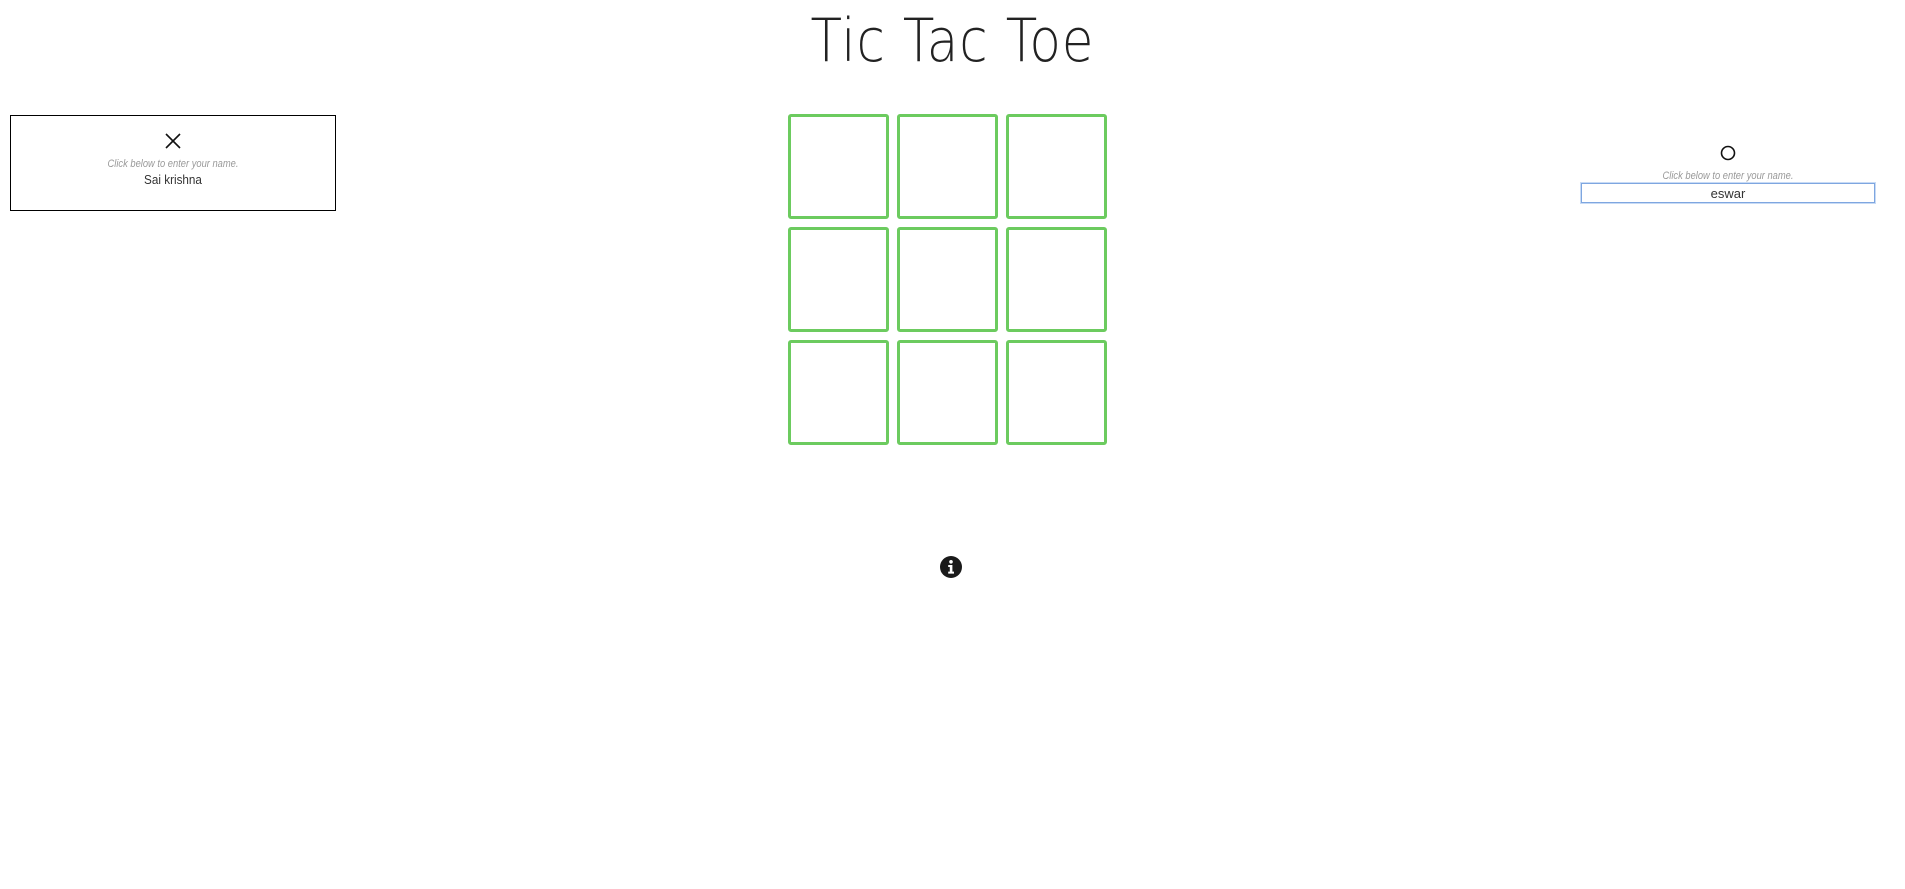 Image resolution: width=1905 pixels, height=889 pixels. Describe the element at coordinates (951, 567) in the screenshot. I see `info-icon` at that location.